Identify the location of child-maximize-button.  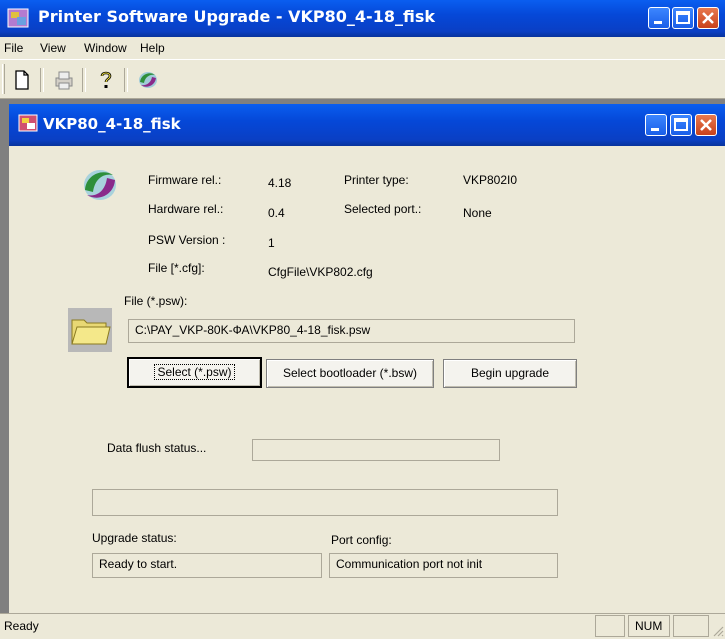
(681, 125).